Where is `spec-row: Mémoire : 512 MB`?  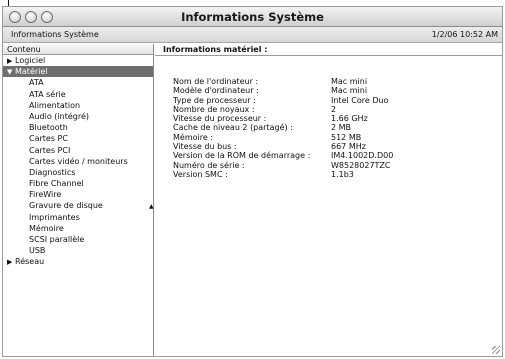 spec-row: Mémoire : 512 MB is located at coordinates (283, 137).